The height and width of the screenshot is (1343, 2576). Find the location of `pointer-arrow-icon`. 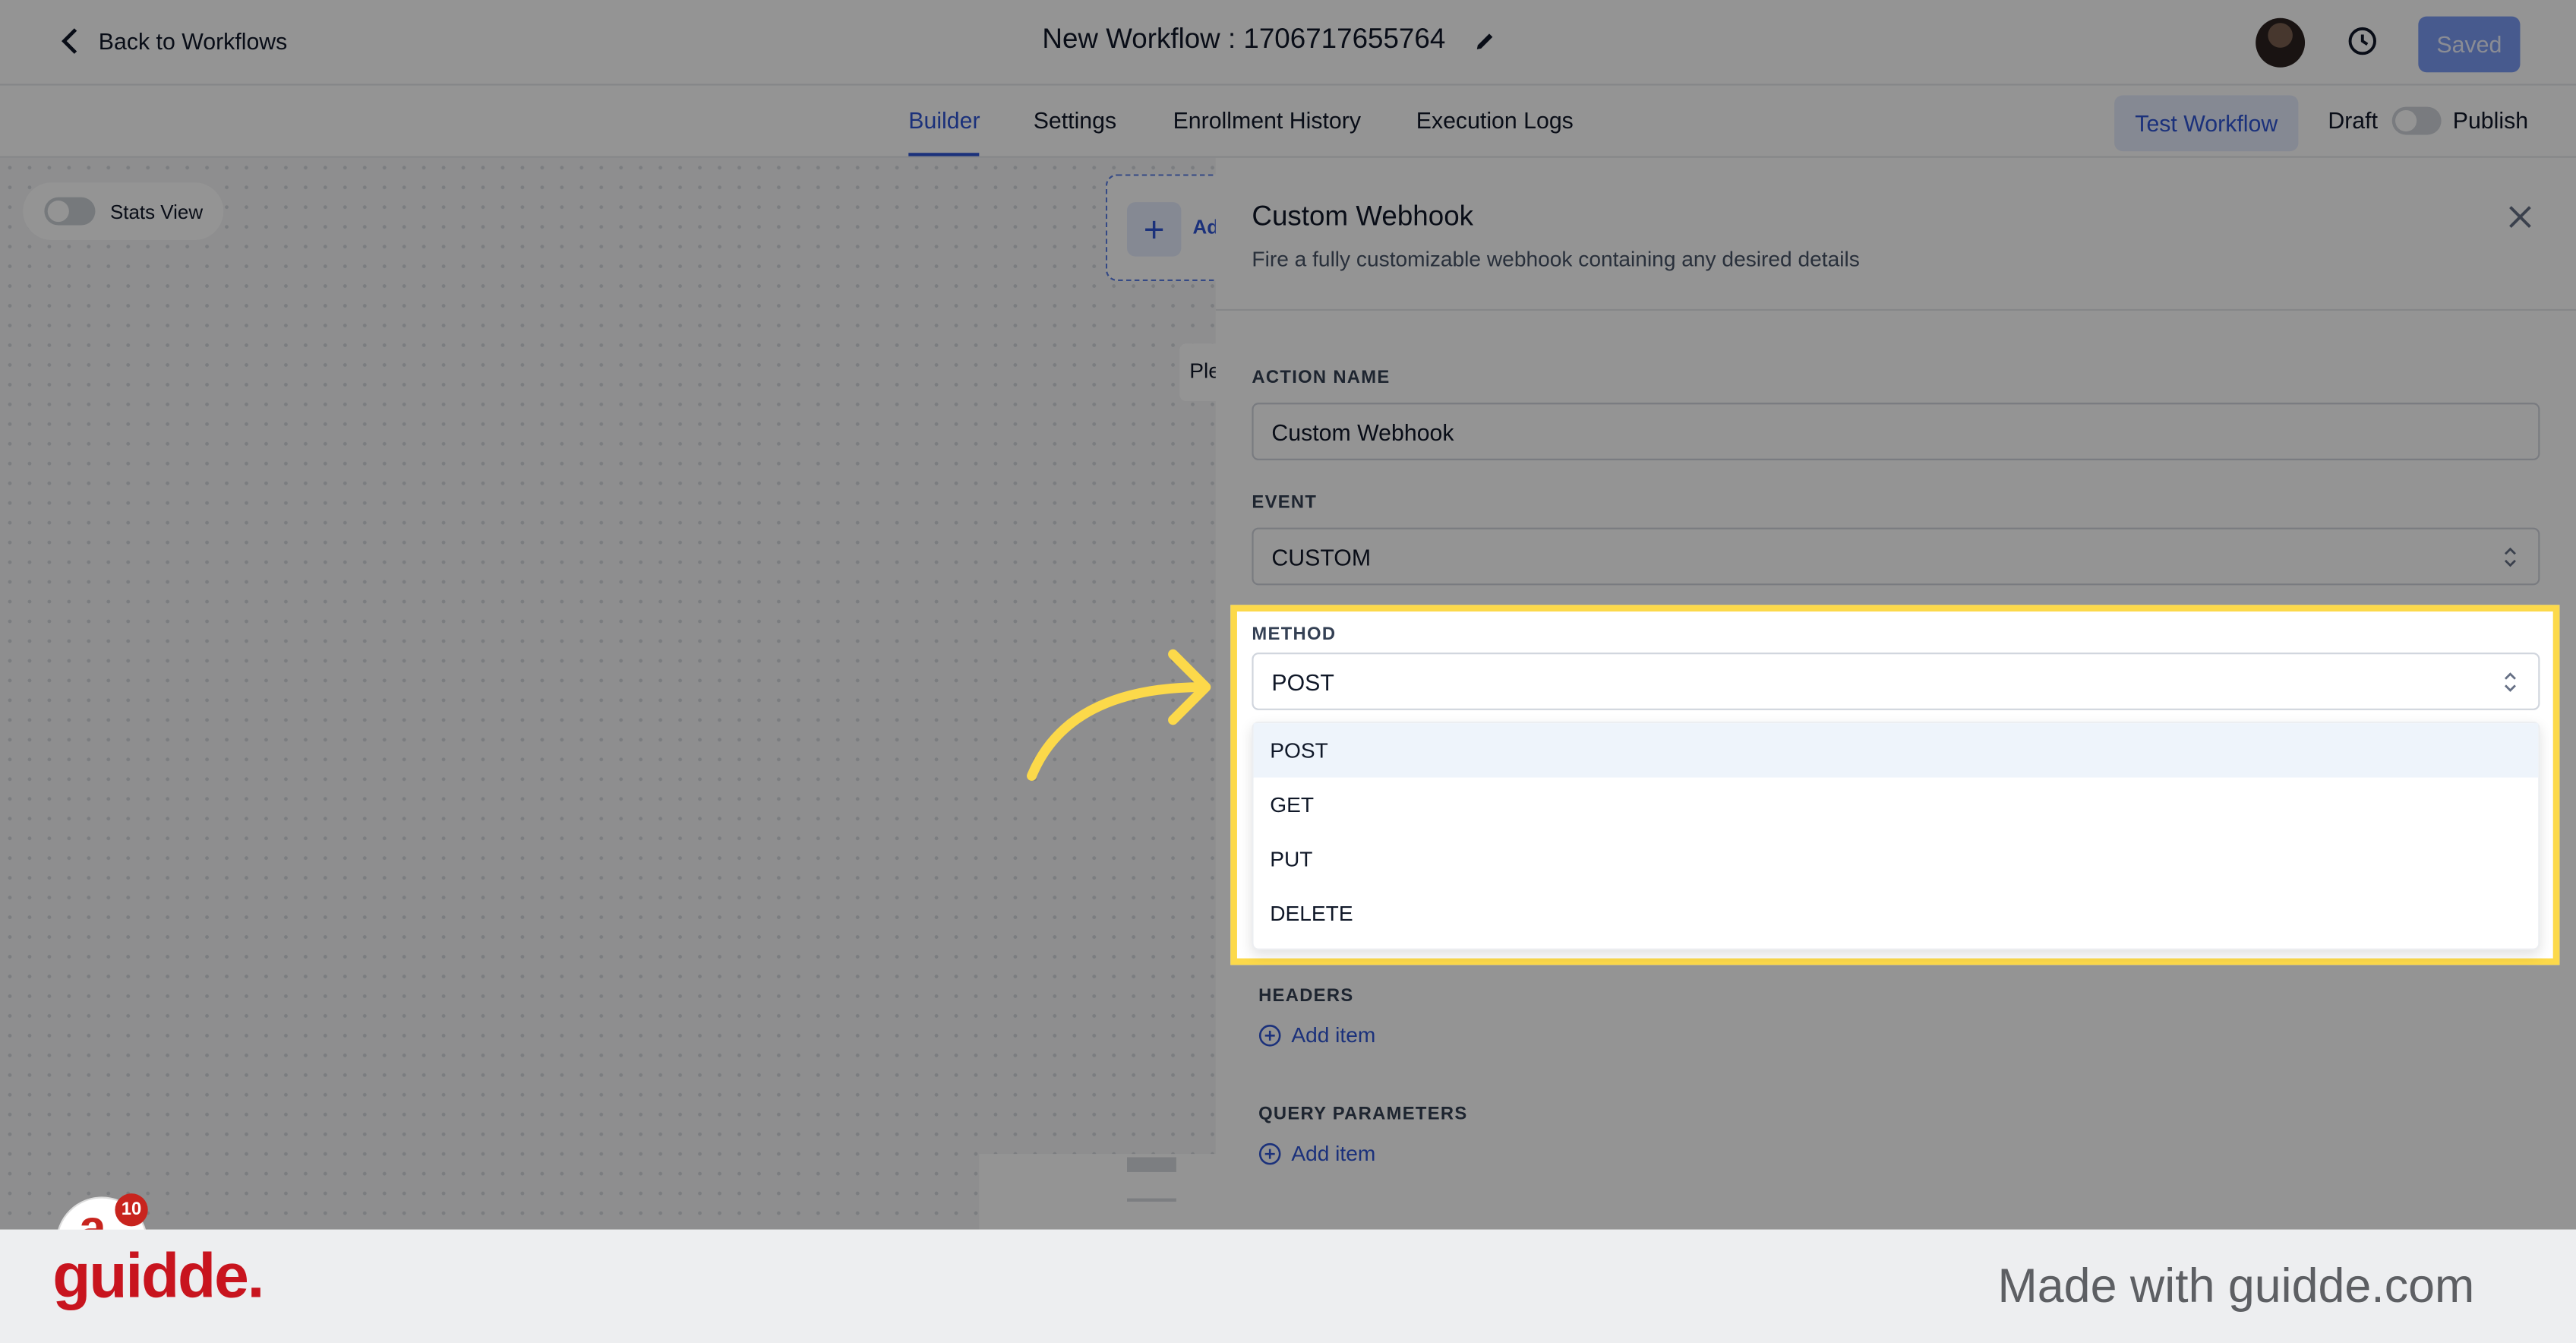

pointer-arrow-icon is located at coordinates (1119, 715).